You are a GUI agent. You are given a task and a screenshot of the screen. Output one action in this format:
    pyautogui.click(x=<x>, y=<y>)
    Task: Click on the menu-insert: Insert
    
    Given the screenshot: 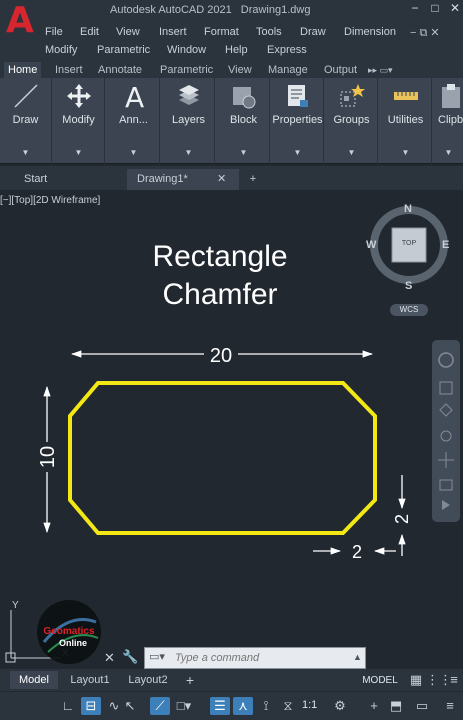 What is the action you would take?
    pyautogui.click(x=173, y=32)
    